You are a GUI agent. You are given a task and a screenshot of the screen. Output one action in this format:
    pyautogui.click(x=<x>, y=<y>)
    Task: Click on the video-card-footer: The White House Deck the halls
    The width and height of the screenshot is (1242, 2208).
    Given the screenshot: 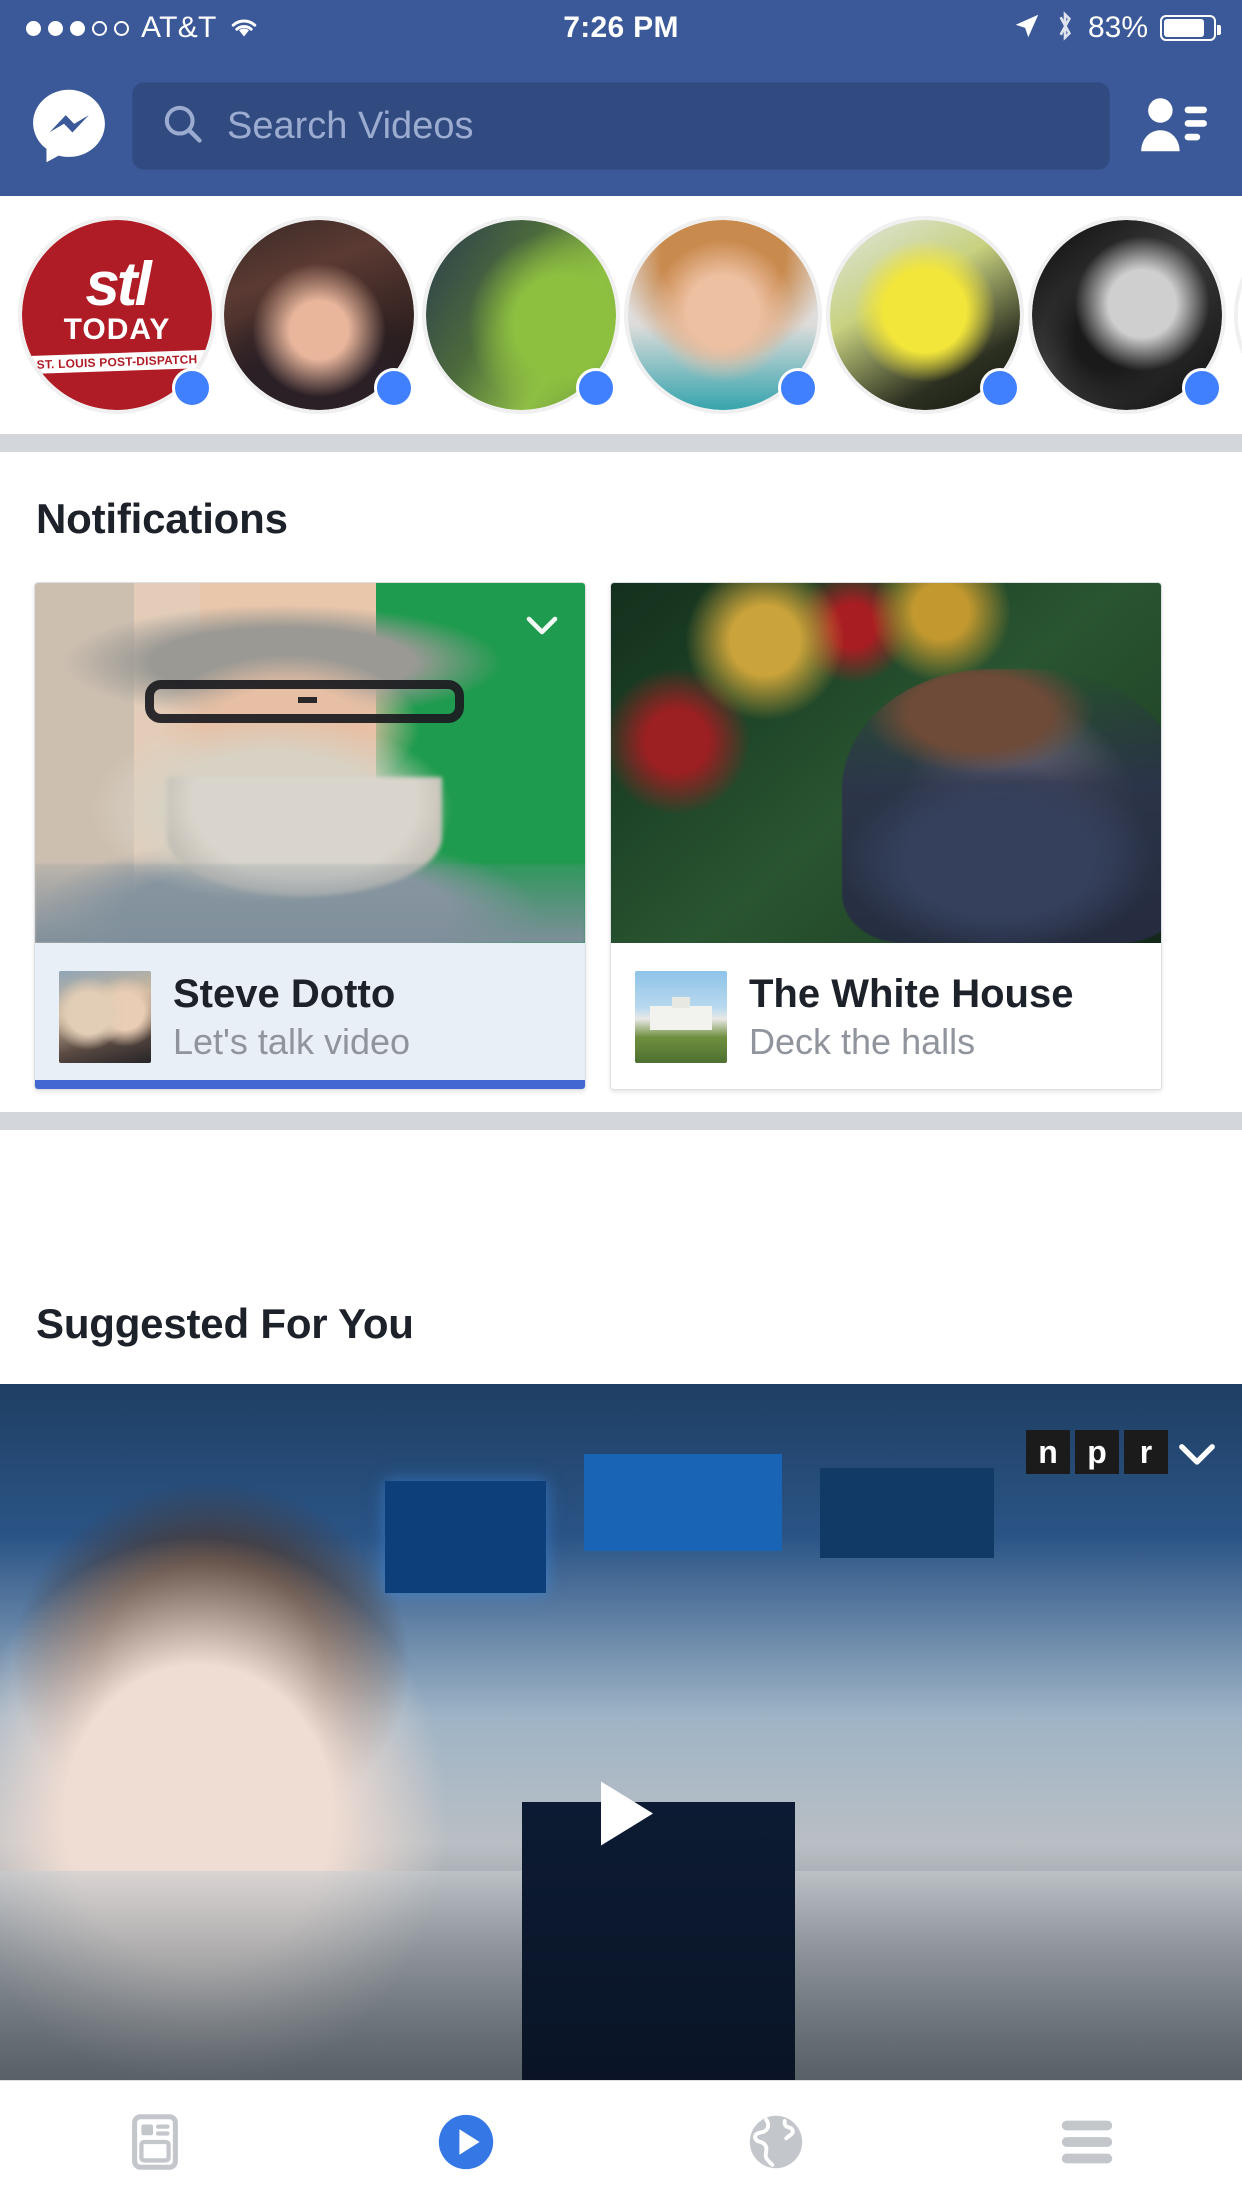 What is the action you would take?
    pyautogui.click(x=886, y=1016)
    